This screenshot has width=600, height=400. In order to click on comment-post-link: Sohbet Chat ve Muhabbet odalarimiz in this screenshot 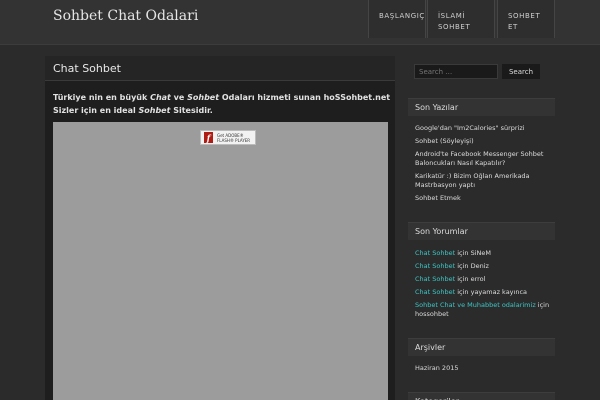, I will do `click(475, 305)`.